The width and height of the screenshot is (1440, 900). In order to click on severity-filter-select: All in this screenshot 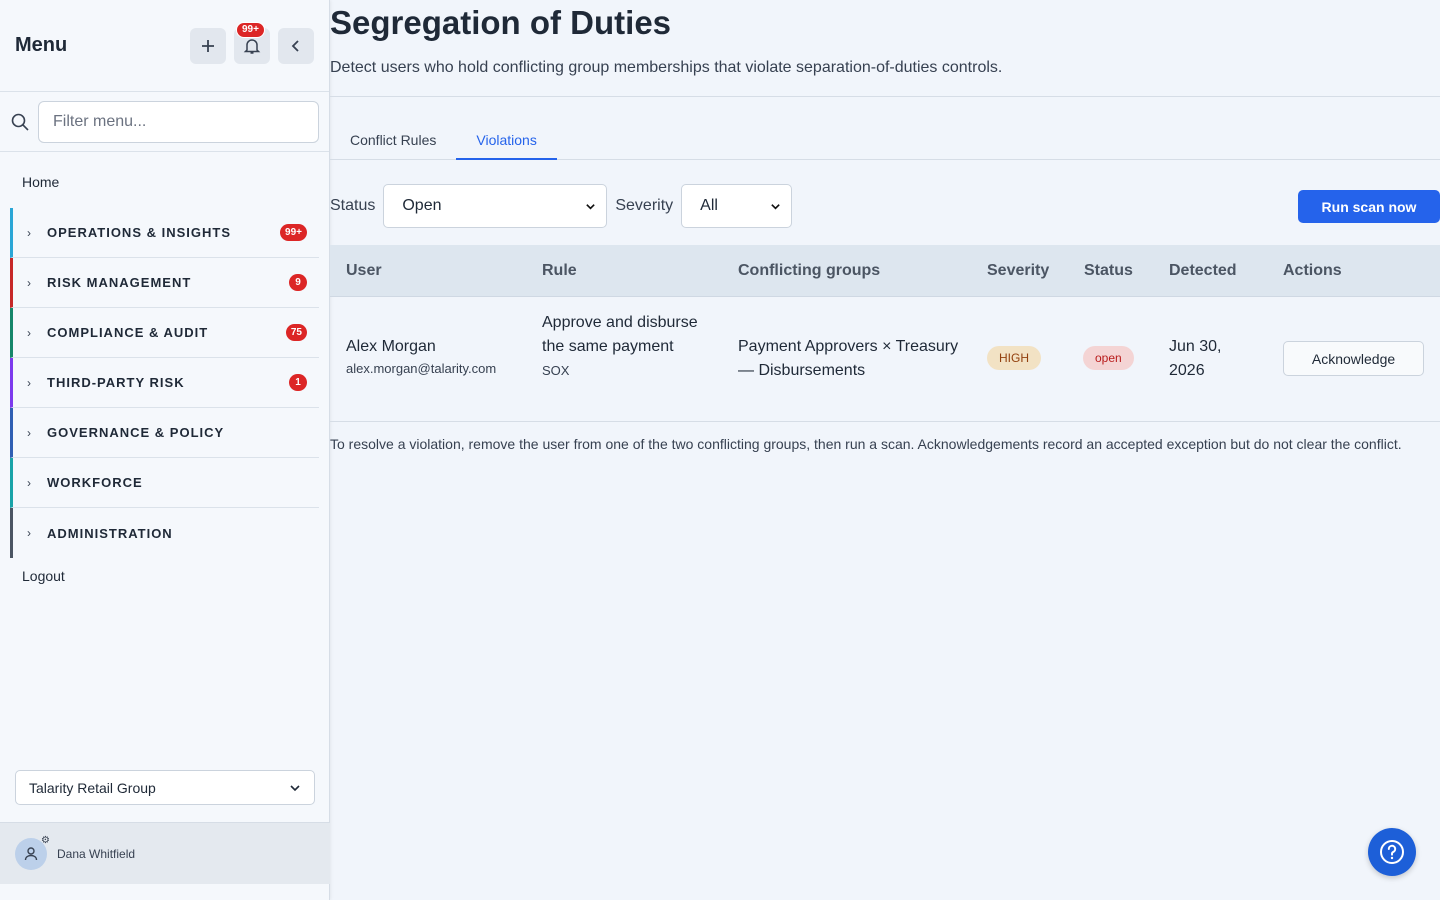, I will do `click(737, 206)`.